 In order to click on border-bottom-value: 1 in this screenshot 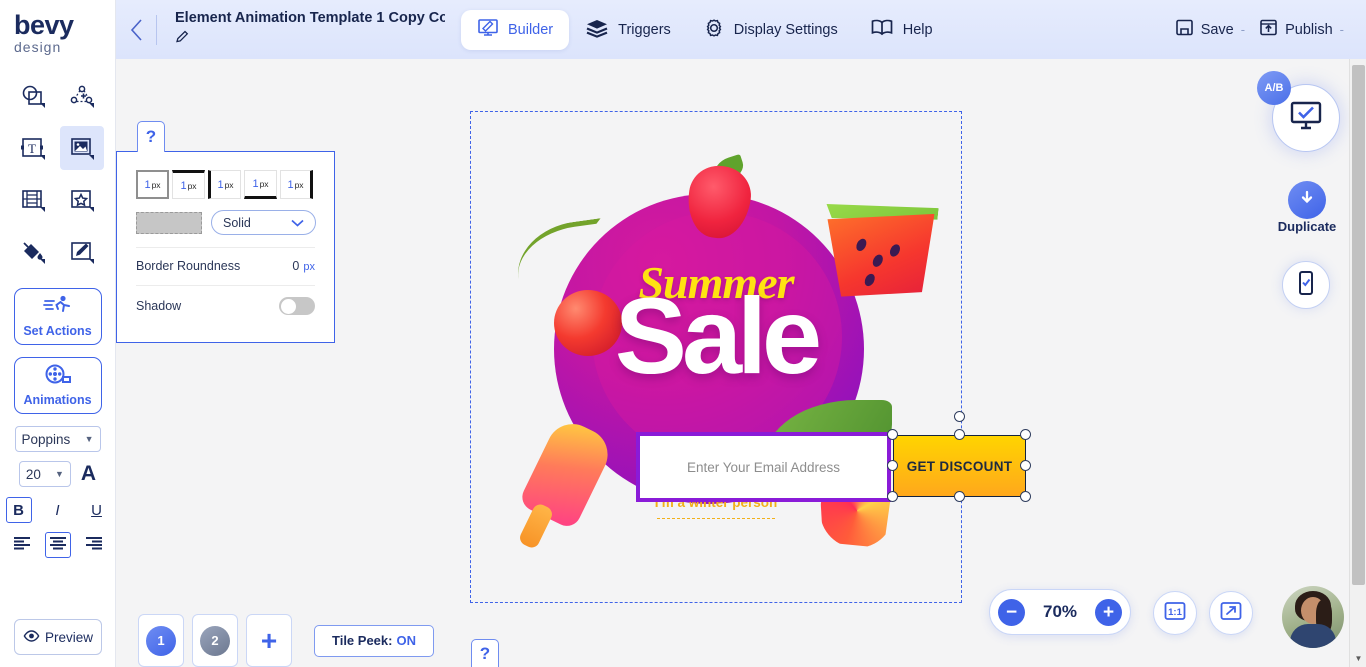, I will do `click(255, 183)`.